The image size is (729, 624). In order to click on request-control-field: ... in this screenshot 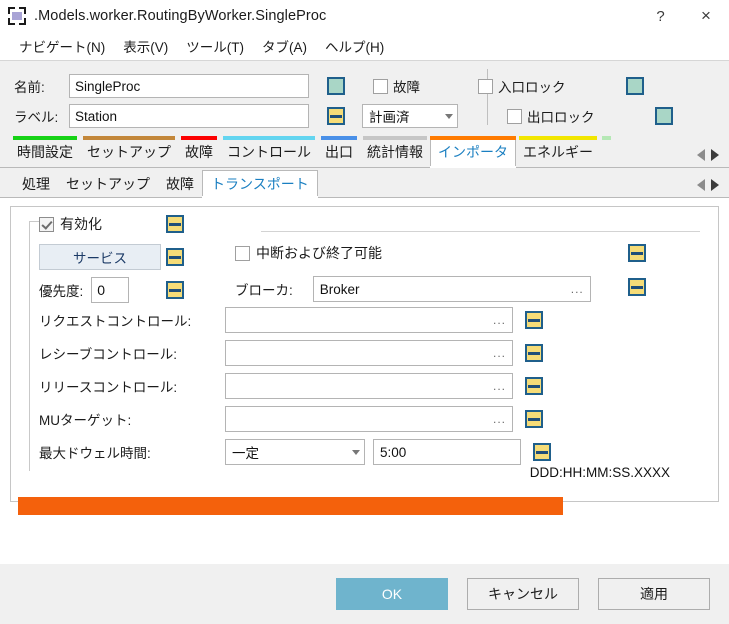, I will do `click(369, 320)`.